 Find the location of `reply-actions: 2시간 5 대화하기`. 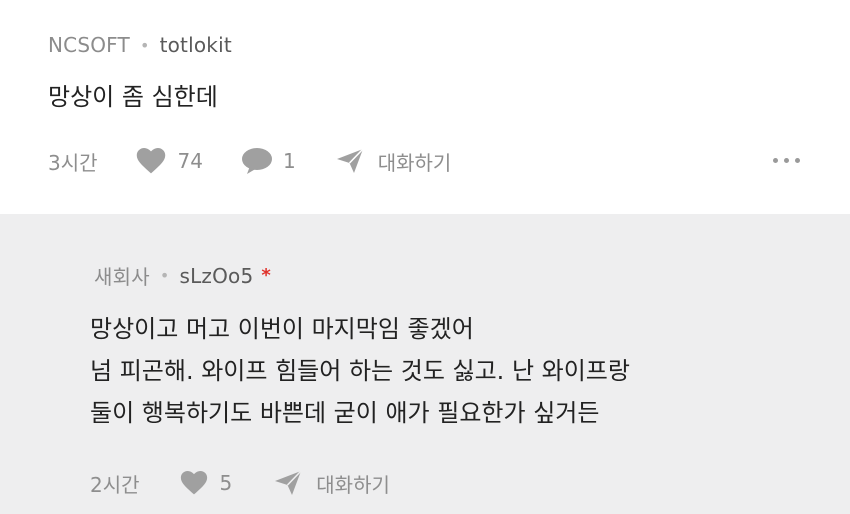

reply-actions: 2시간 5 대화하기 is located at coordinates (240, 483).